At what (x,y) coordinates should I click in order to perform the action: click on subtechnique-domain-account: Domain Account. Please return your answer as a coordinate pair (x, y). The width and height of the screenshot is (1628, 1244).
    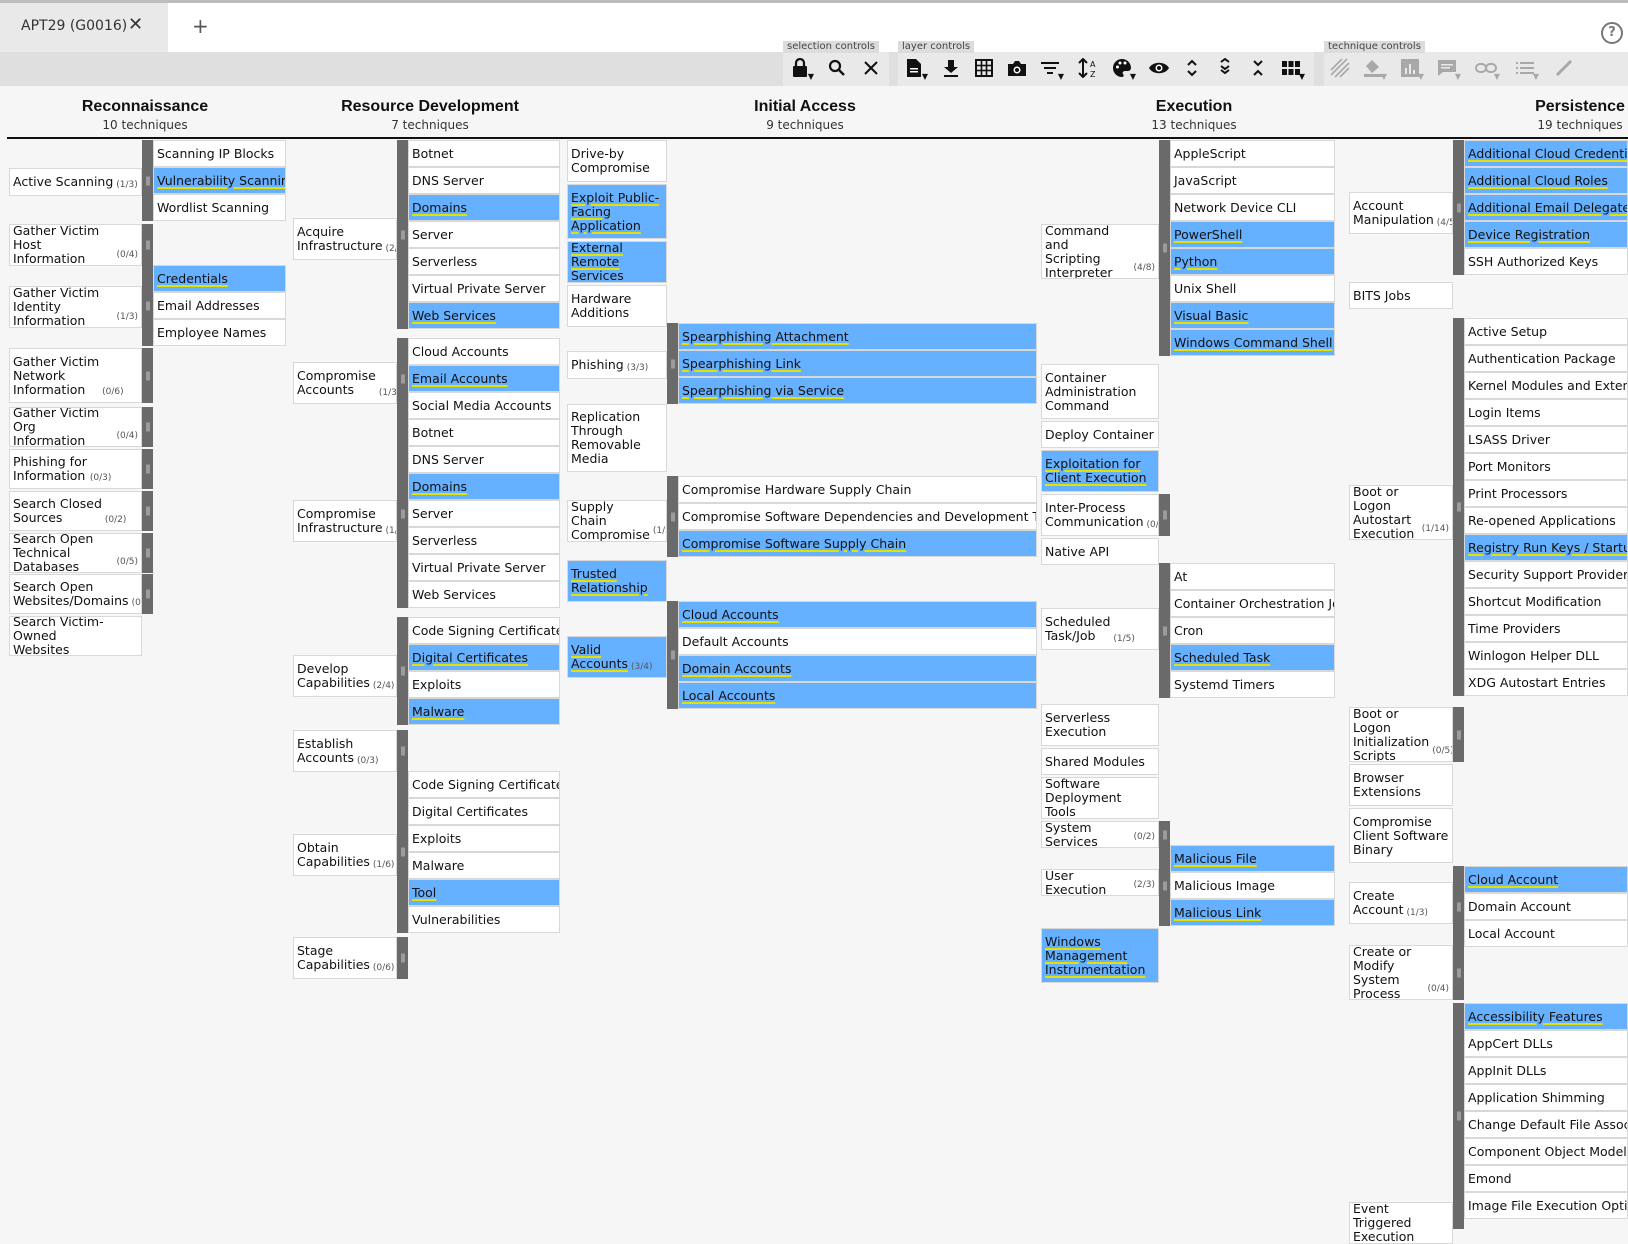
    Looking at the image, I should click on (1546, 906).